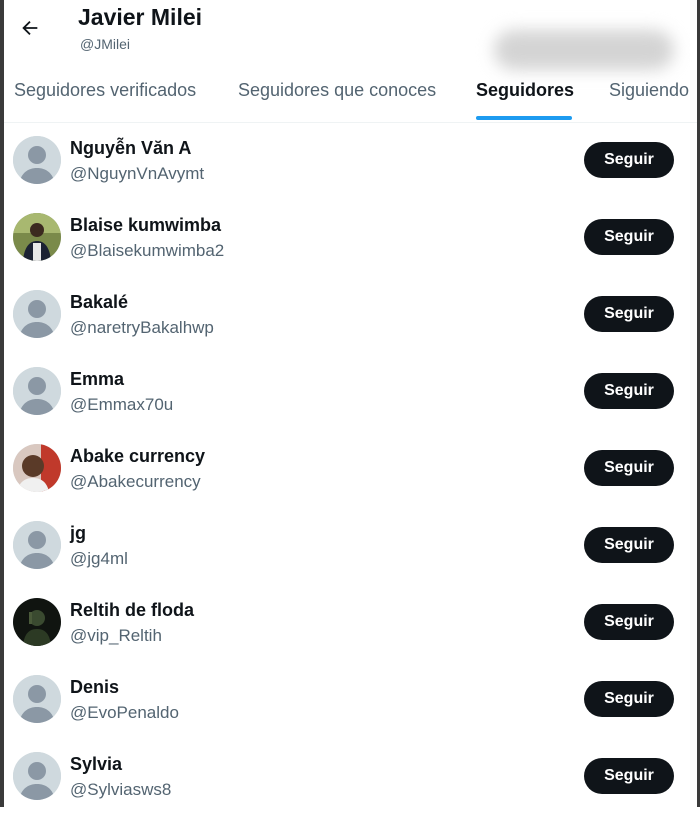 The height and width of the screenshot is (815, 700). Describe the element at coordinates (142, 327) in the screenshot. I see `follower-handle: @naretryBakalhwp` at that location.